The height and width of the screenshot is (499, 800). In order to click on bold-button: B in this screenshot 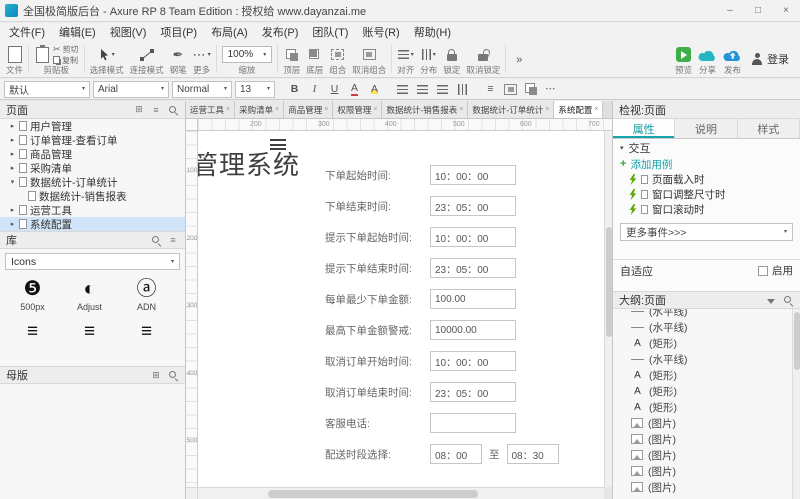, I will do `click(294, 89)`.